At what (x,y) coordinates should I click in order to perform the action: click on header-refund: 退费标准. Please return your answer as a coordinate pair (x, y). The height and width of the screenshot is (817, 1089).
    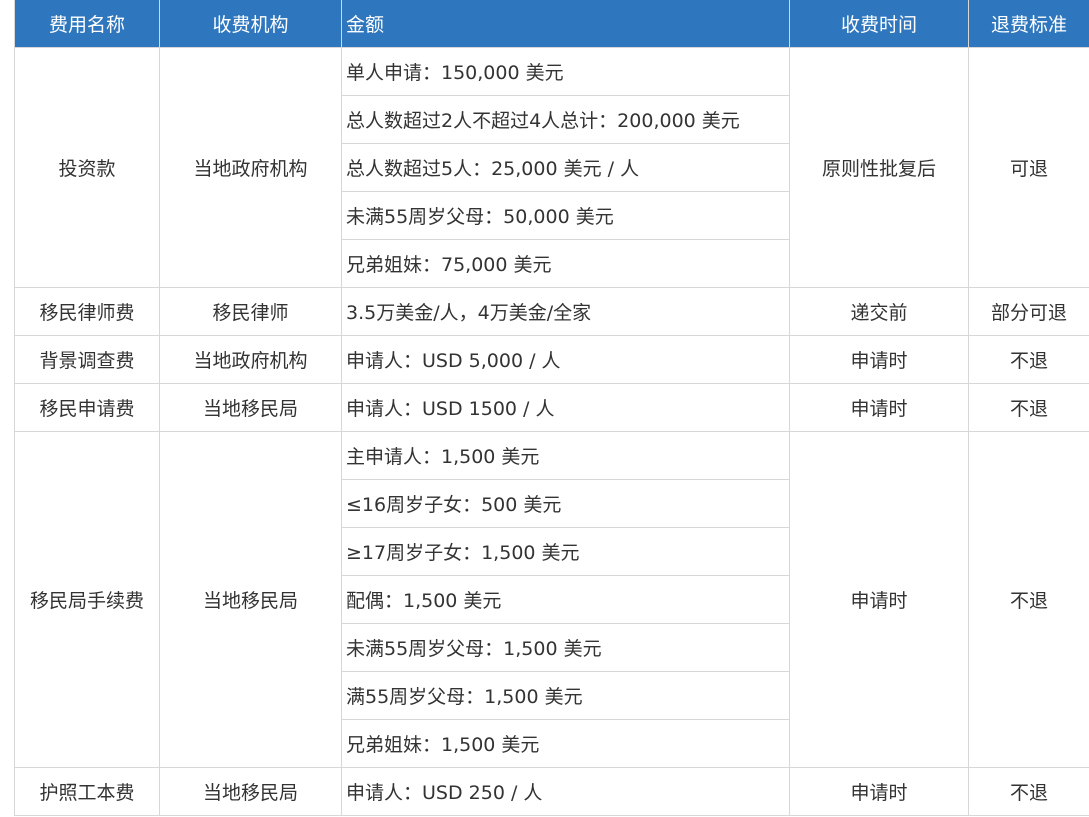
    Looking at the image, I should click on (1028, 24).